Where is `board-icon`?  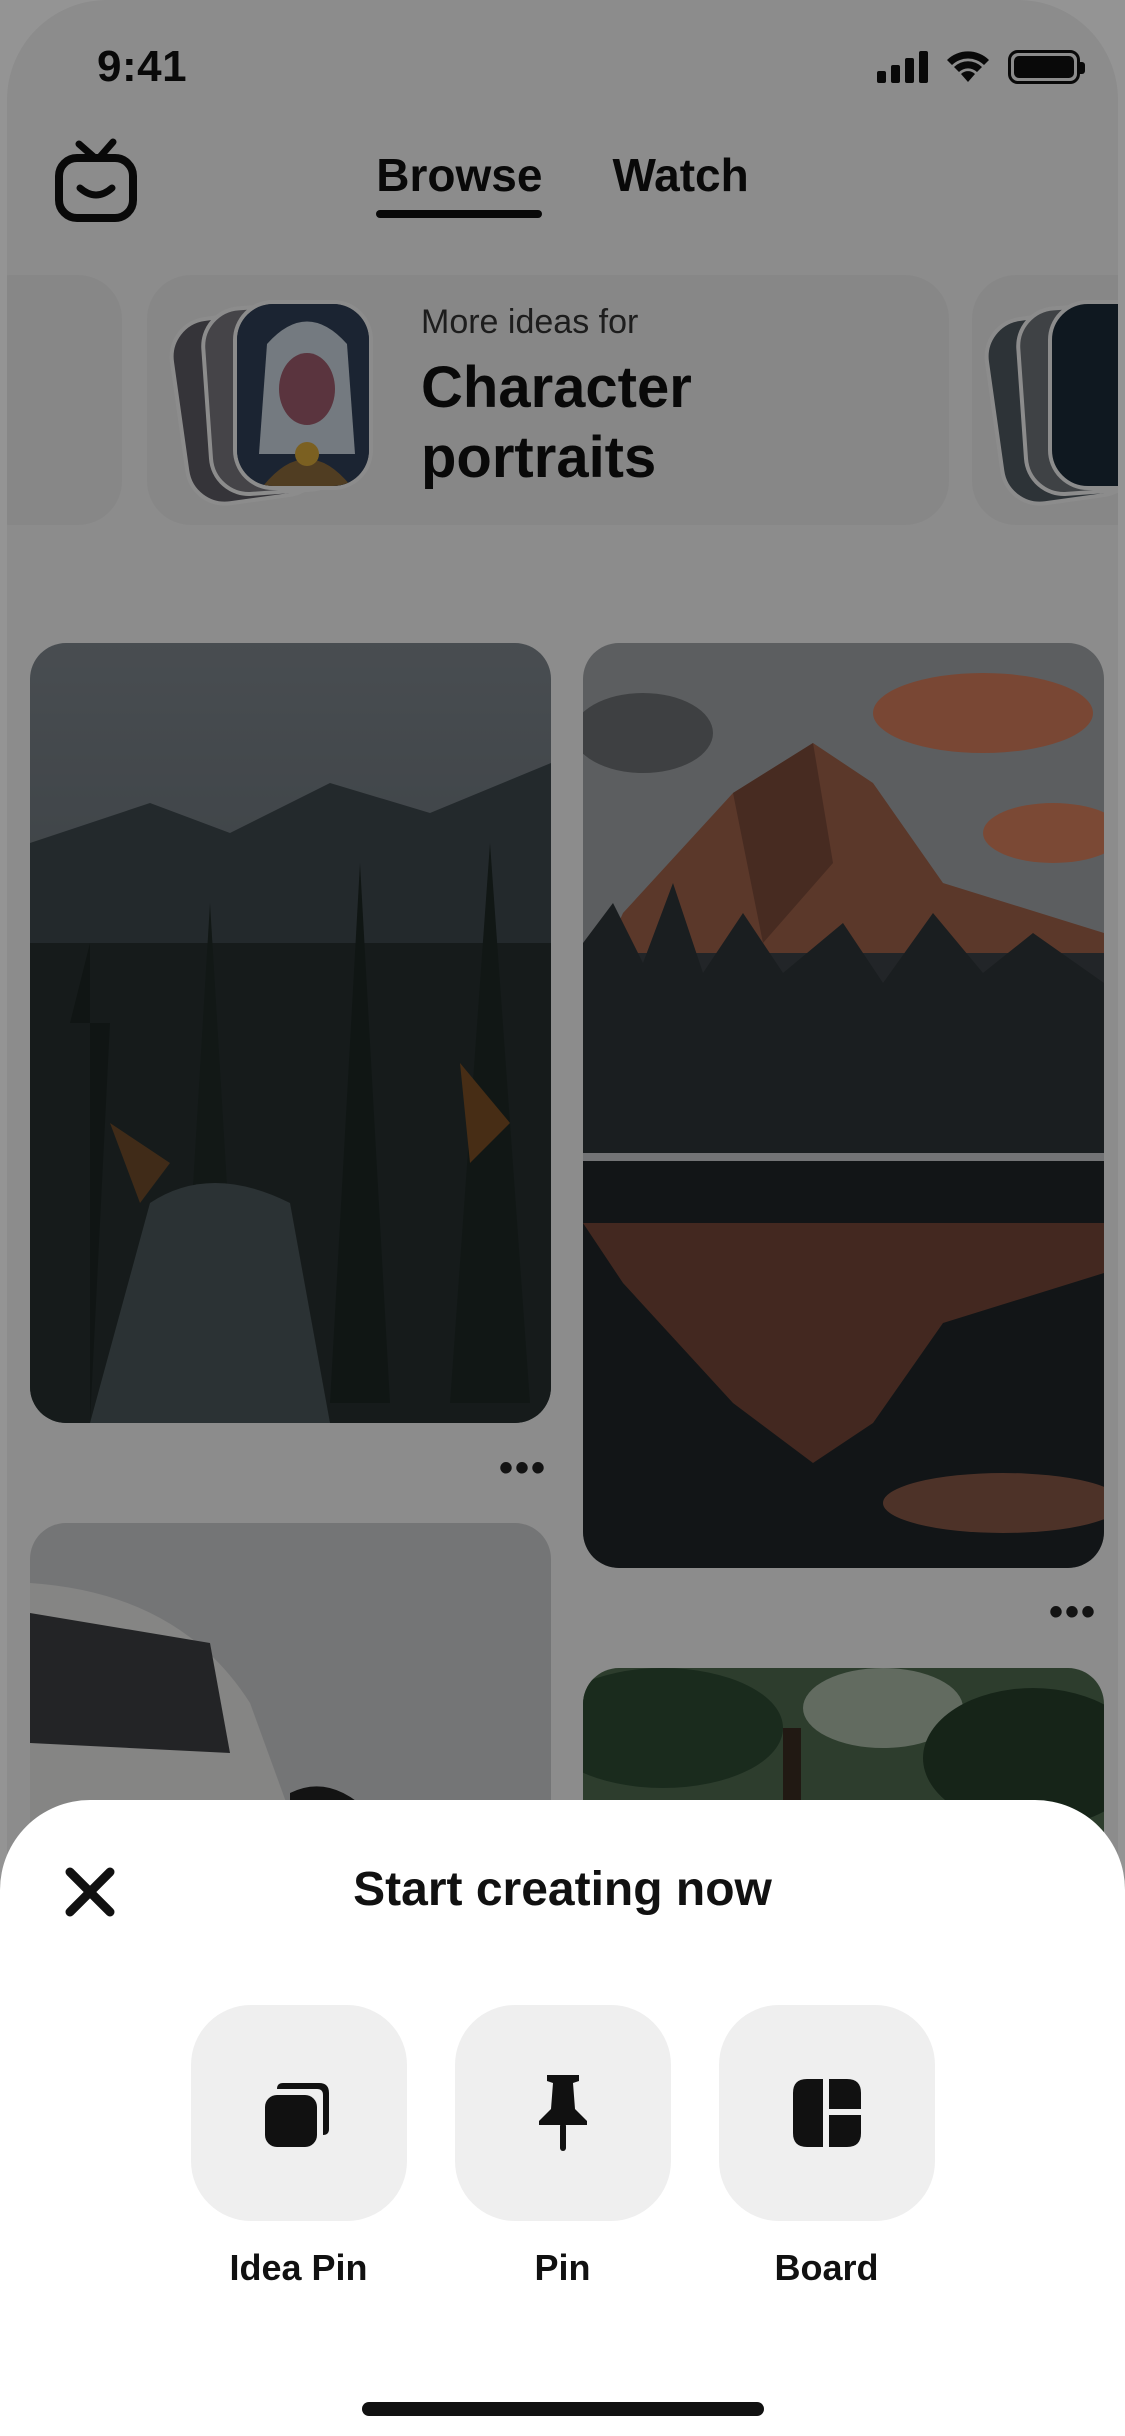
board-icon is located at coordinates (826, 2113).